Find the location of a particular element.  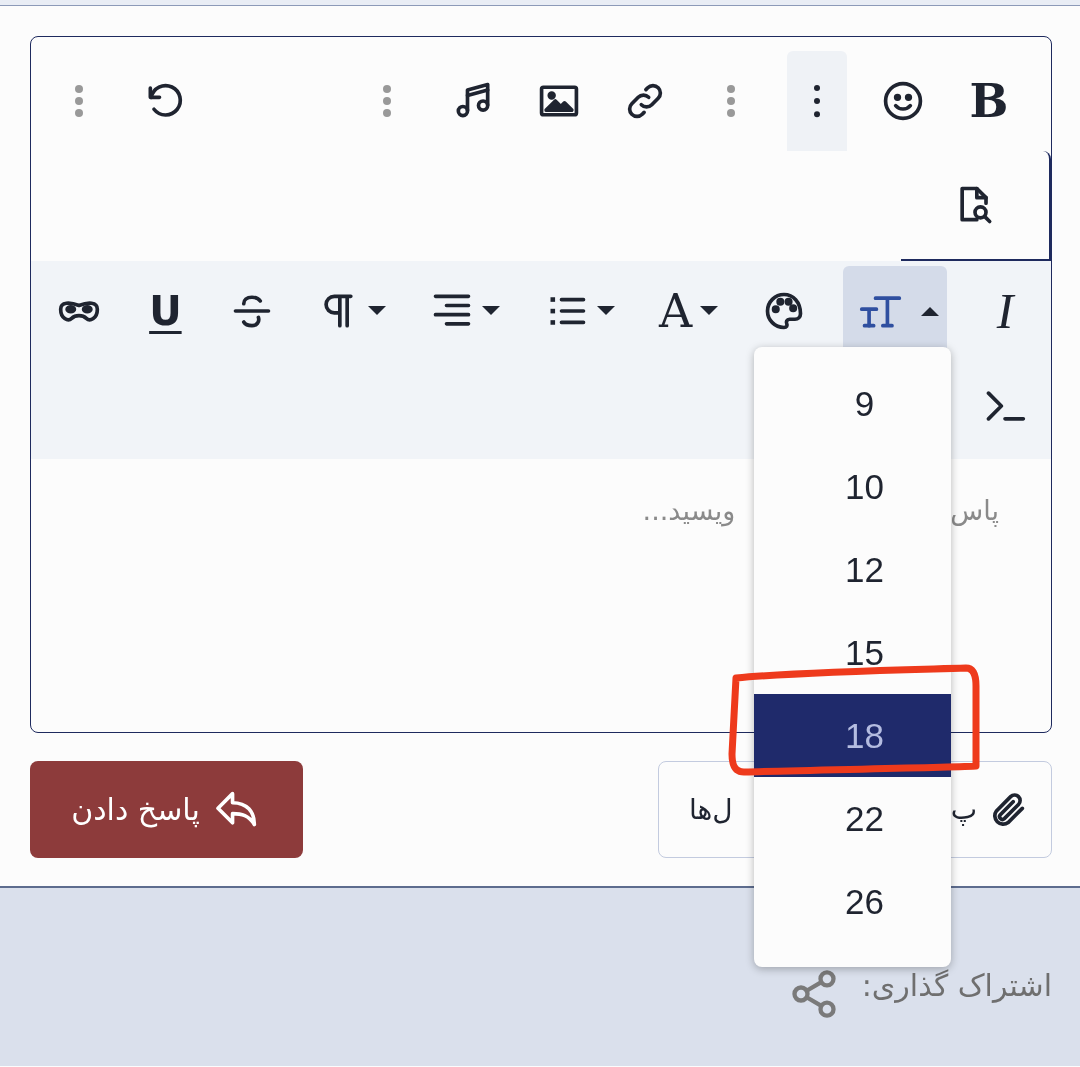

menu-item: 12 is located at coordinates (852, 569).